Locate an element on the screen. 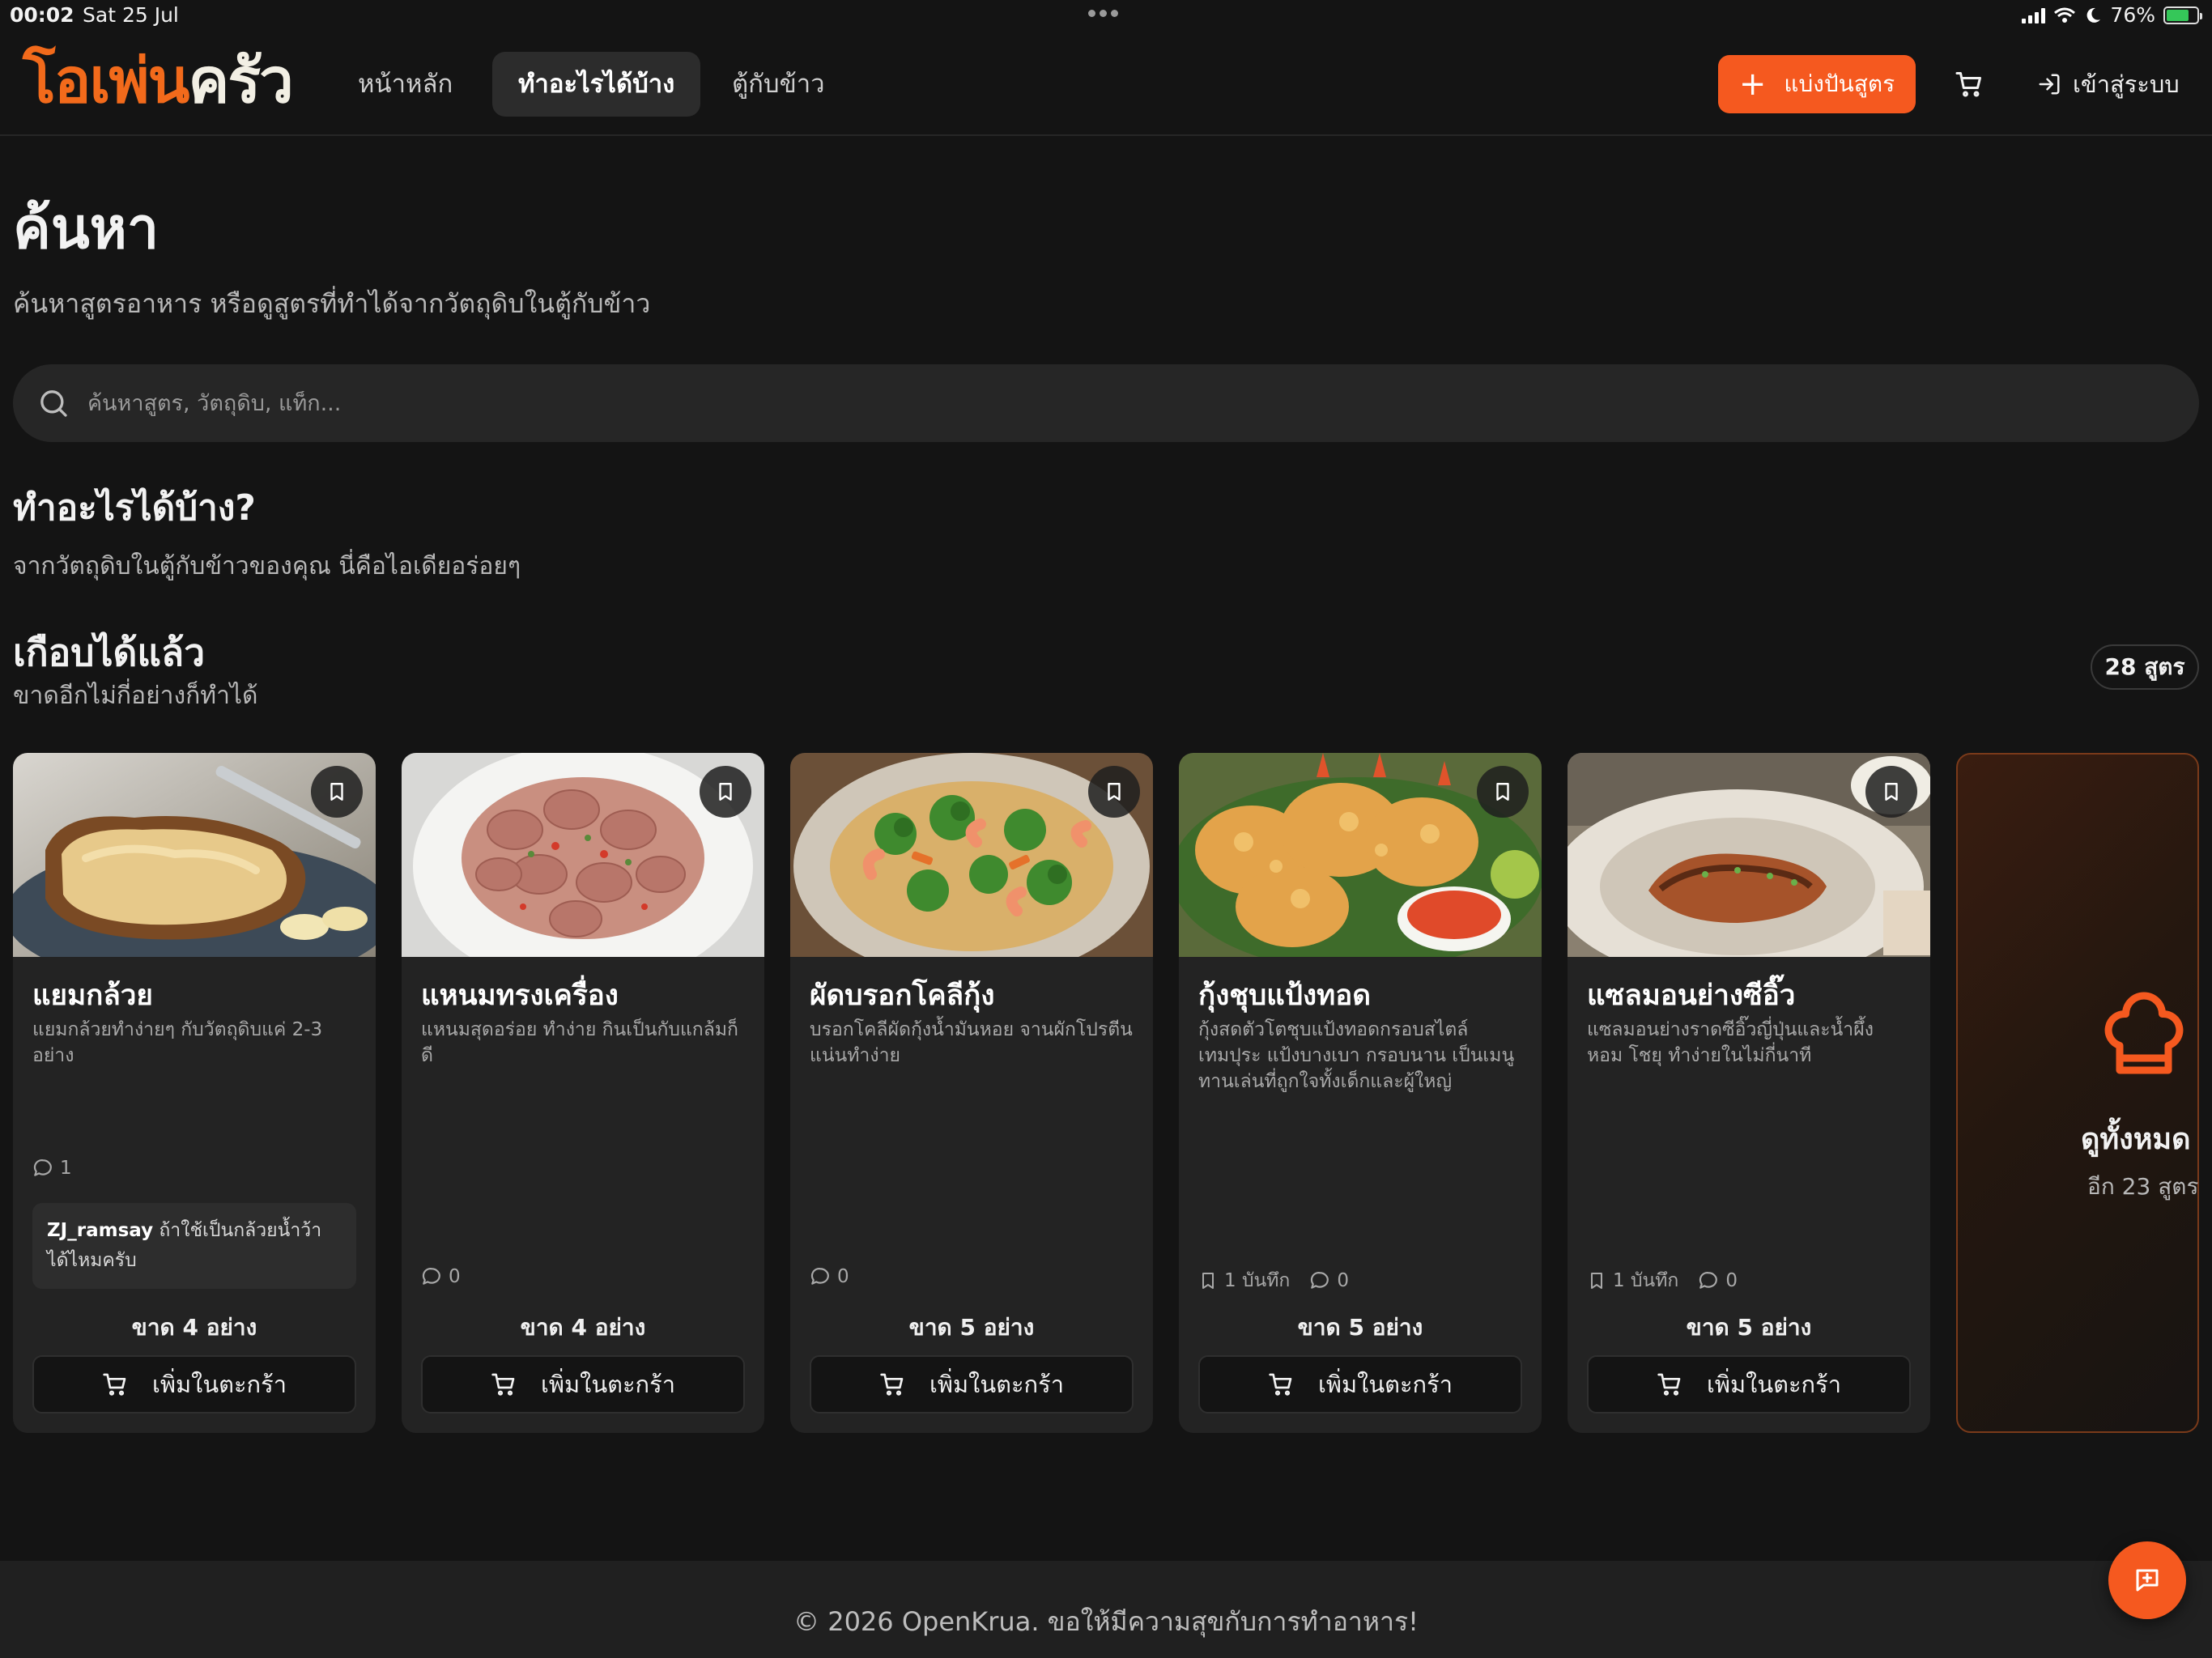 Image resolution: width=2212 pixels, height=1658 pixels. nav-what-can-i-cook: ทำอะไรได้บ้าง is located at coordinates (597, 84).